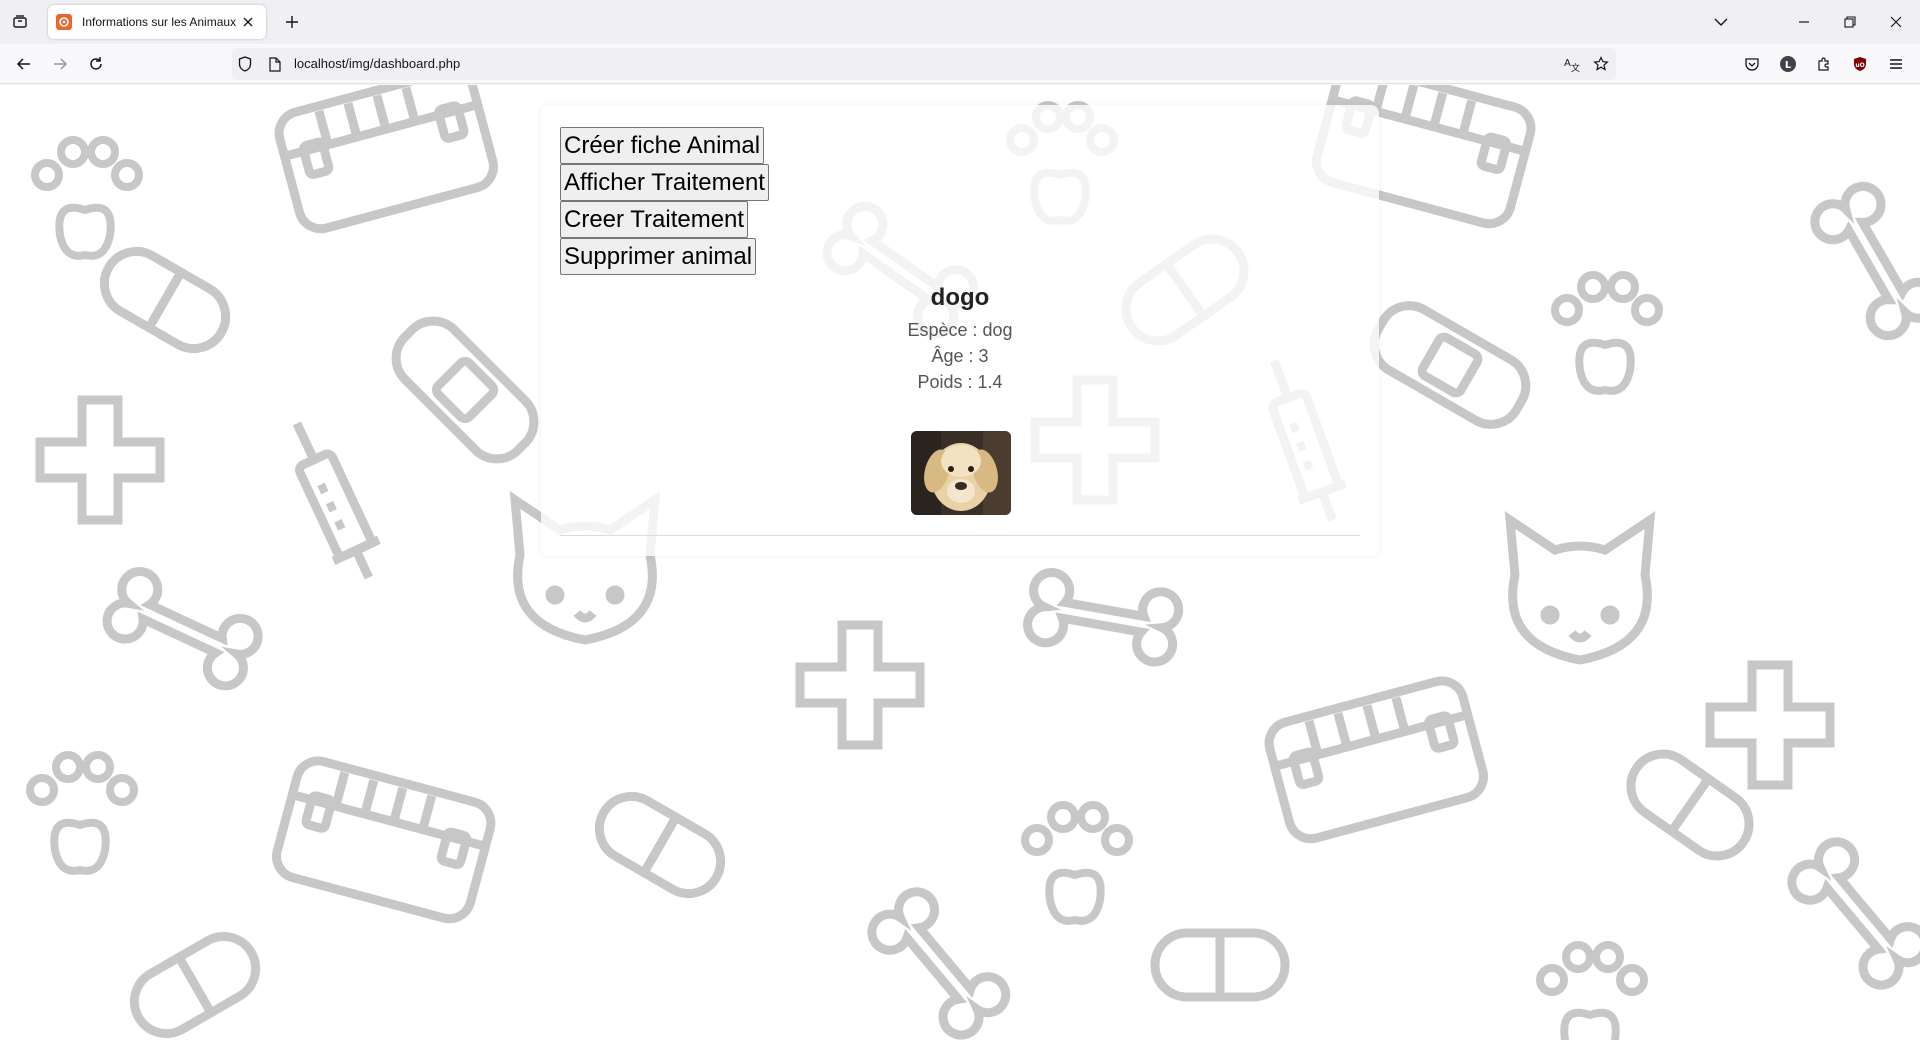  I want to click on animal-info: dogo Espèce : dog Âge : 3 Poids : 1.4, so click(960, 339).